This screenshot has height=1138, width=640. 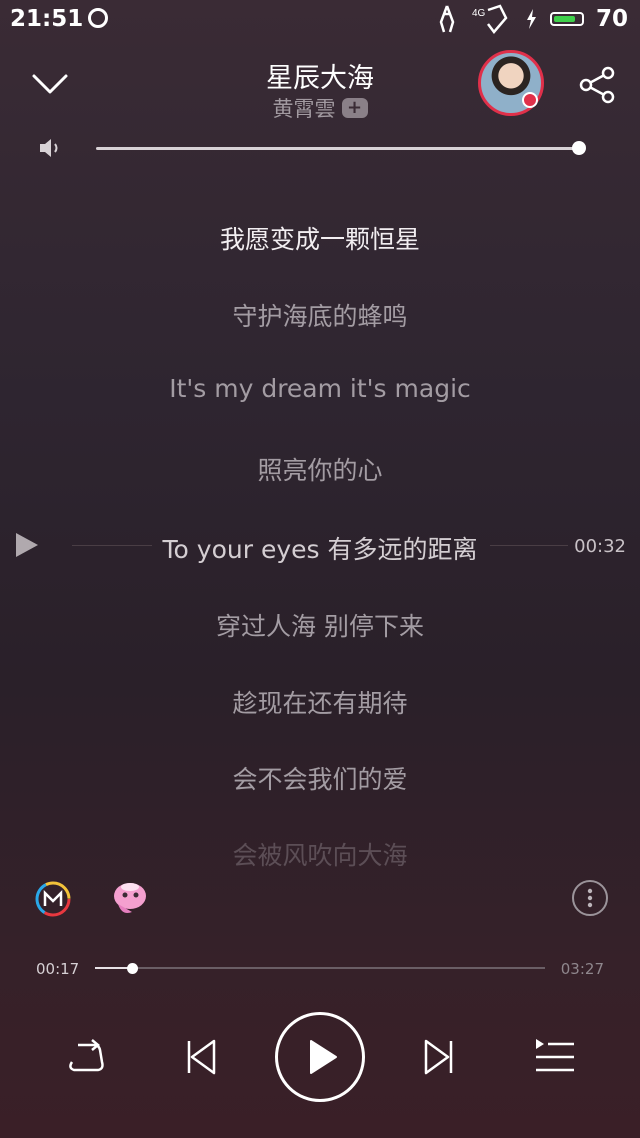 What do you see at coordinates (320, 78) in the screenshot?
I see `song-title: 星辰大海` at bounding box center [320, 78].